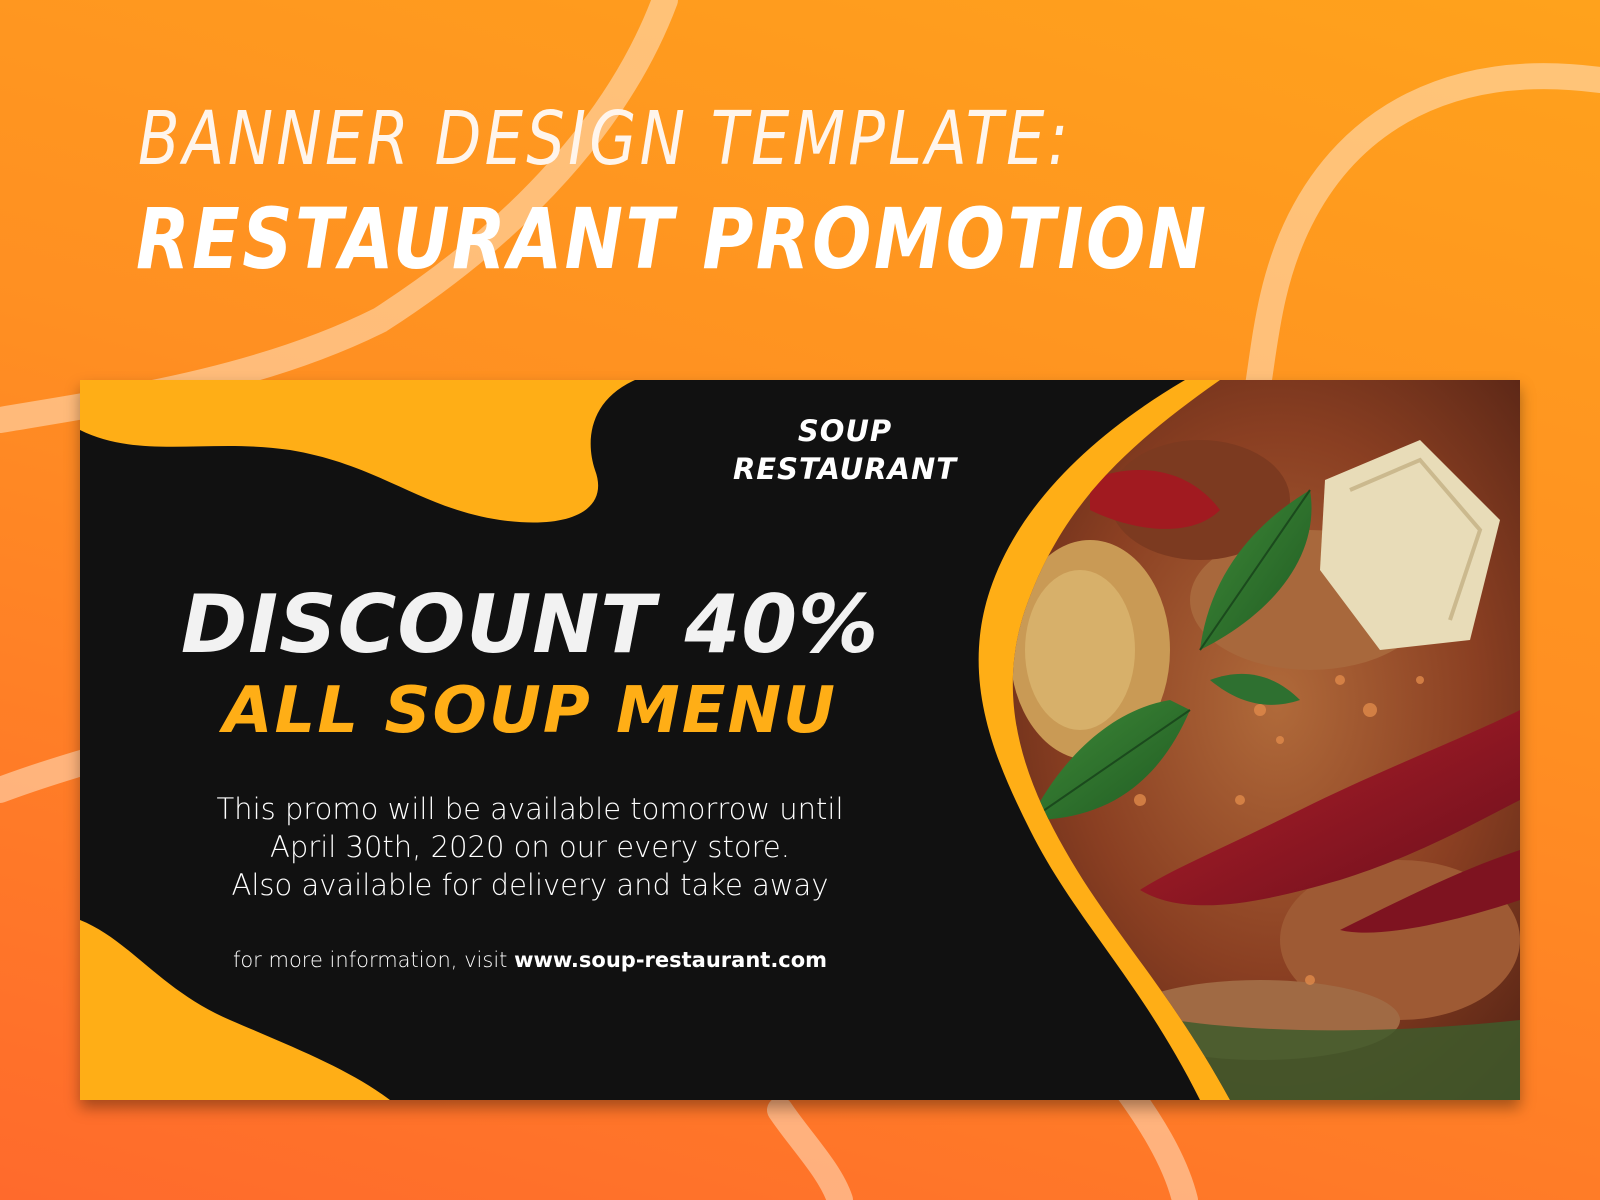 This screenshot has width=1600, height=1200. I want to click on website-link: www.soup-restaurant.com, so click(670, 960).